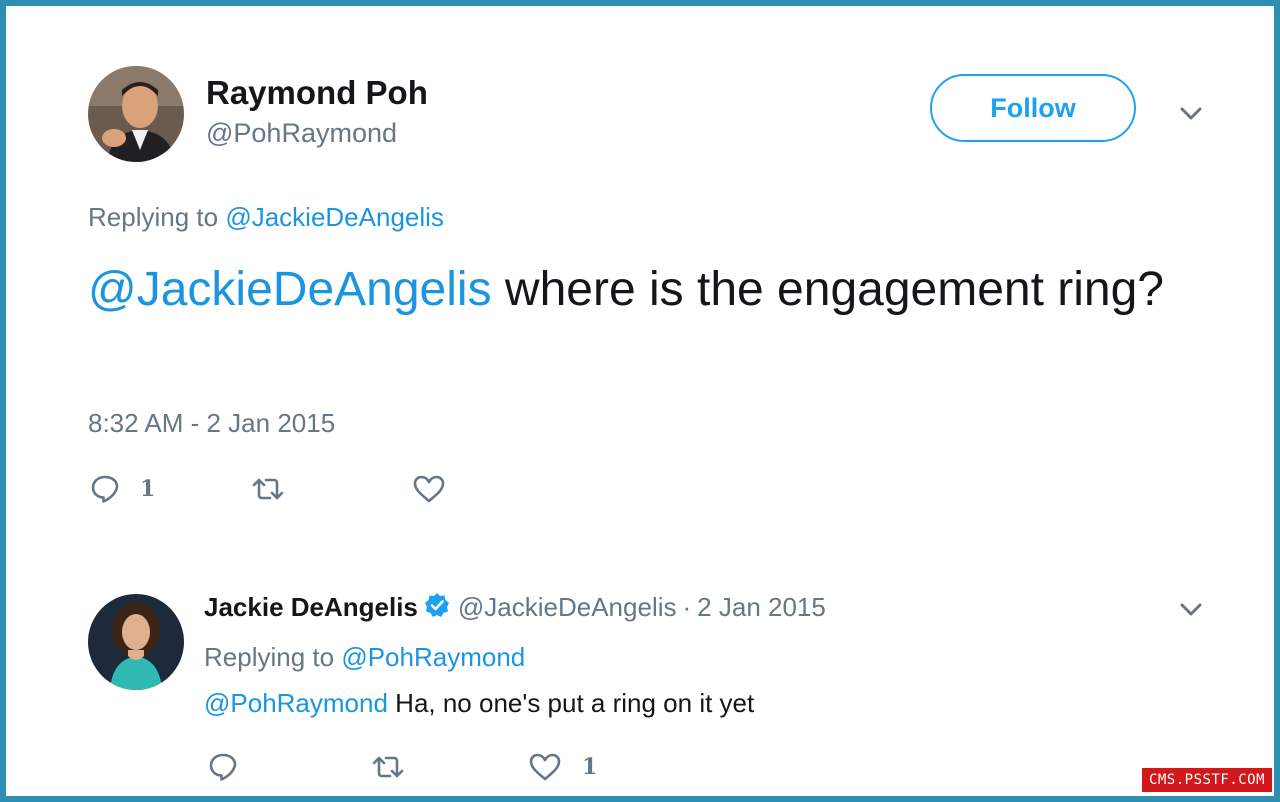 This screenshot has width=1280, height=802. What do you see at coordinates (211, 423) in the screenshot?
I see `tweet-timestamp: 8:32 AM - 2 Jan 2015` at bounding box center [211, 423].